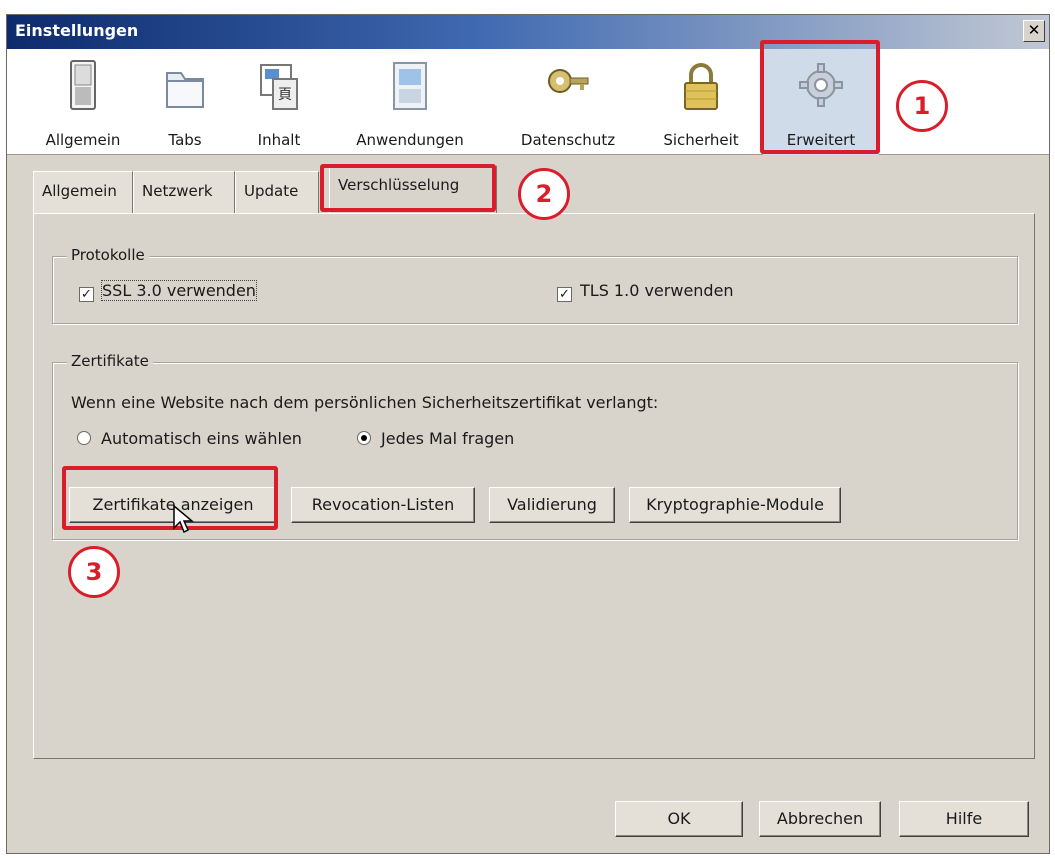 This screenshot has width=1055, height=858. I want to click on radio-dot, so click(84, 438).